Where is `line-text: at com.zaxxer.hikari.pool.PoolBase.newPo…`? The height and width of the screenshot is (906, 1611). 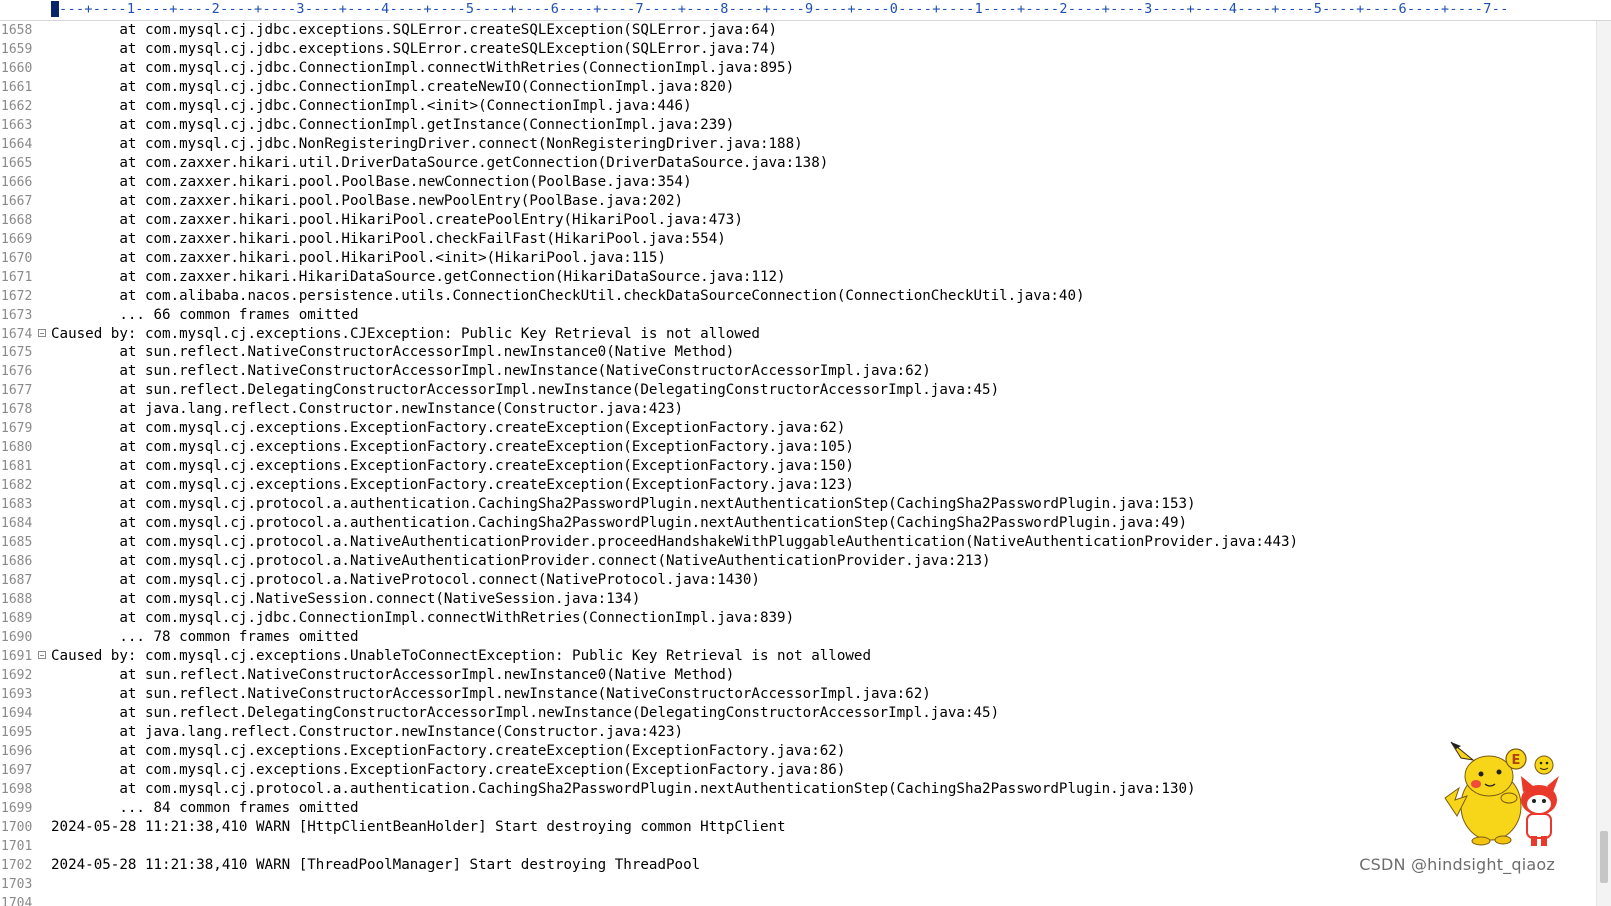 line-text: at com.zaxxer.hikari.pool.PoolBase.newPo… is located at coordinates (367, 200).